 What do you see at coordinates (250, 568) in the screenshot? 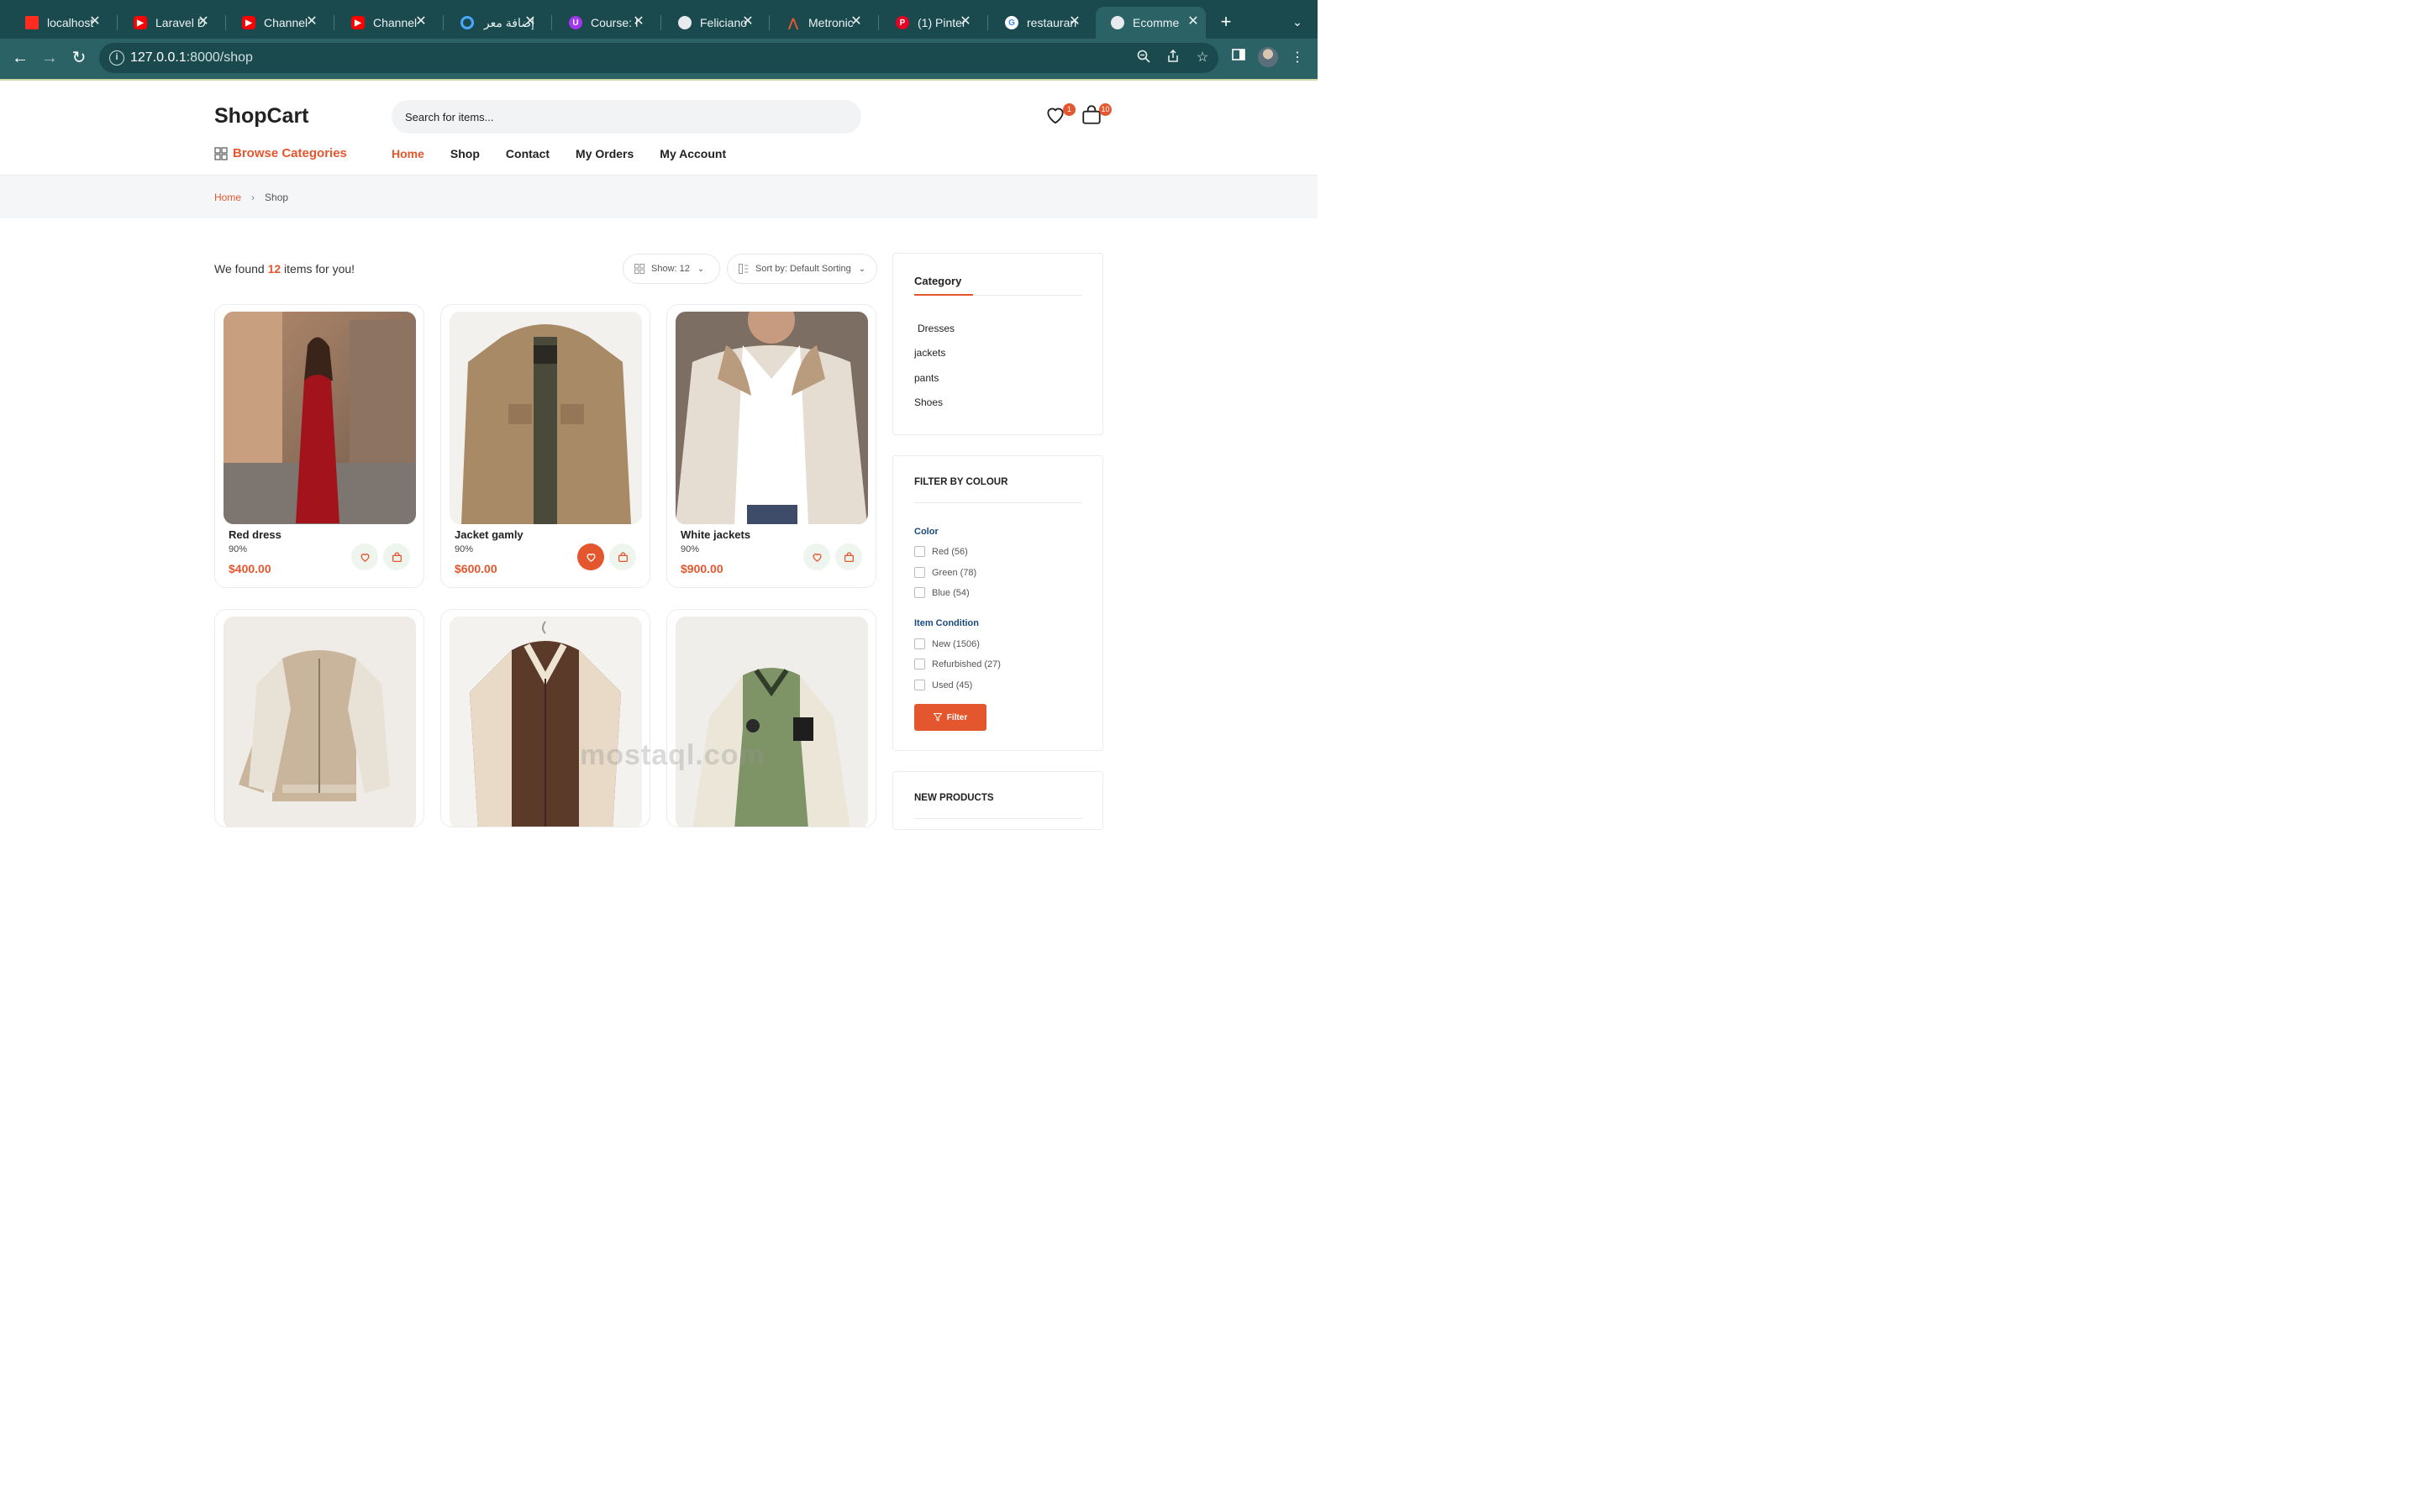
I see `product-price: $400.00` at bounding box center [250, 568].